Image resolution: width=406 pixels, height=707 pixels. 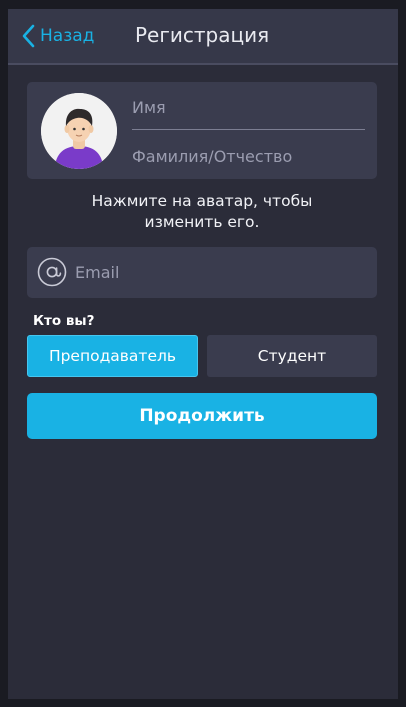 I want to click on header-bar: Назад Регистрация, so click(x=203, y=37).